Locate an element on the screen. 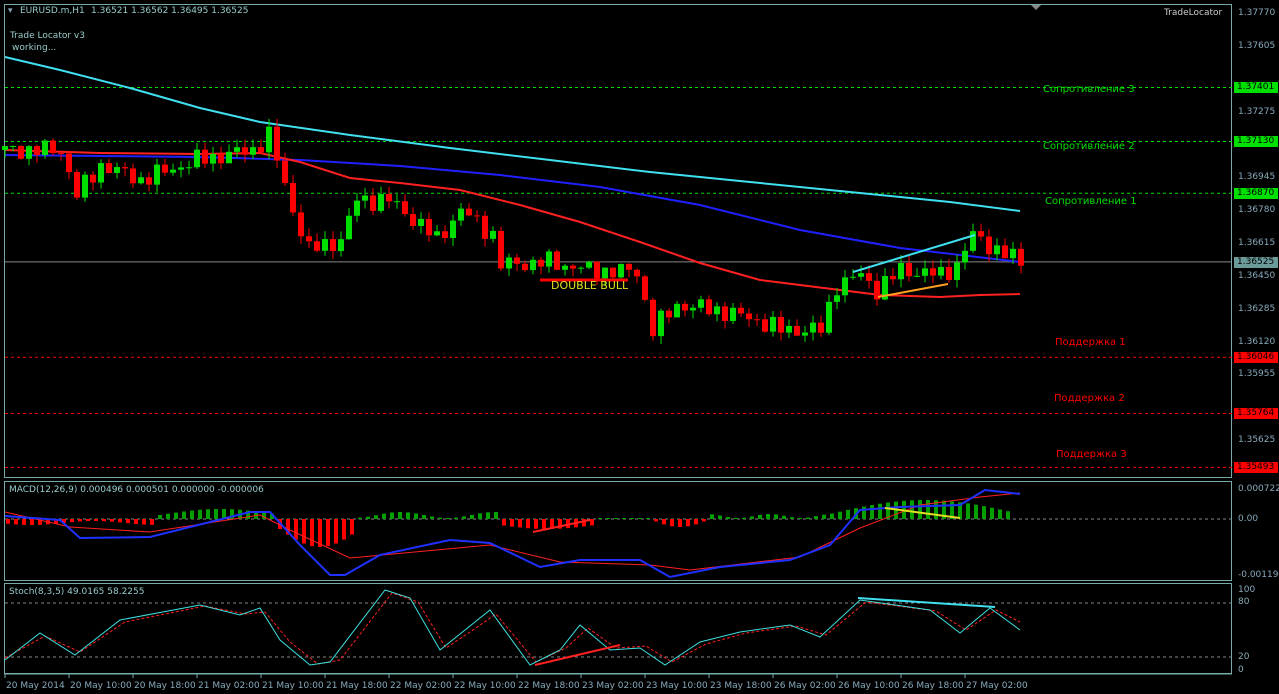  stoch-label: Stoch(8,3,5) 49.0165 58.2255 is located at coordinates (77, 592).